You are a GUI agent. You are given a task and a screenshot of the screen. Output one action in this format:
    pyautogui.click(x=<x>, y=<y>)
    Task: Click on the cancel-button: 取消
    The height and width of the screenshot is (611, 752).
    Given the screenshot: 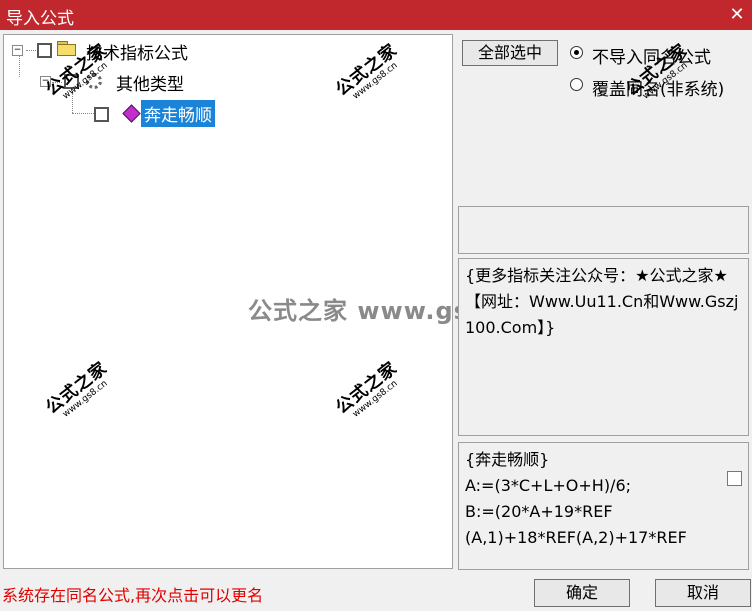 What is the action you would take?
    pyautogui.click(x=703, y=593)
    